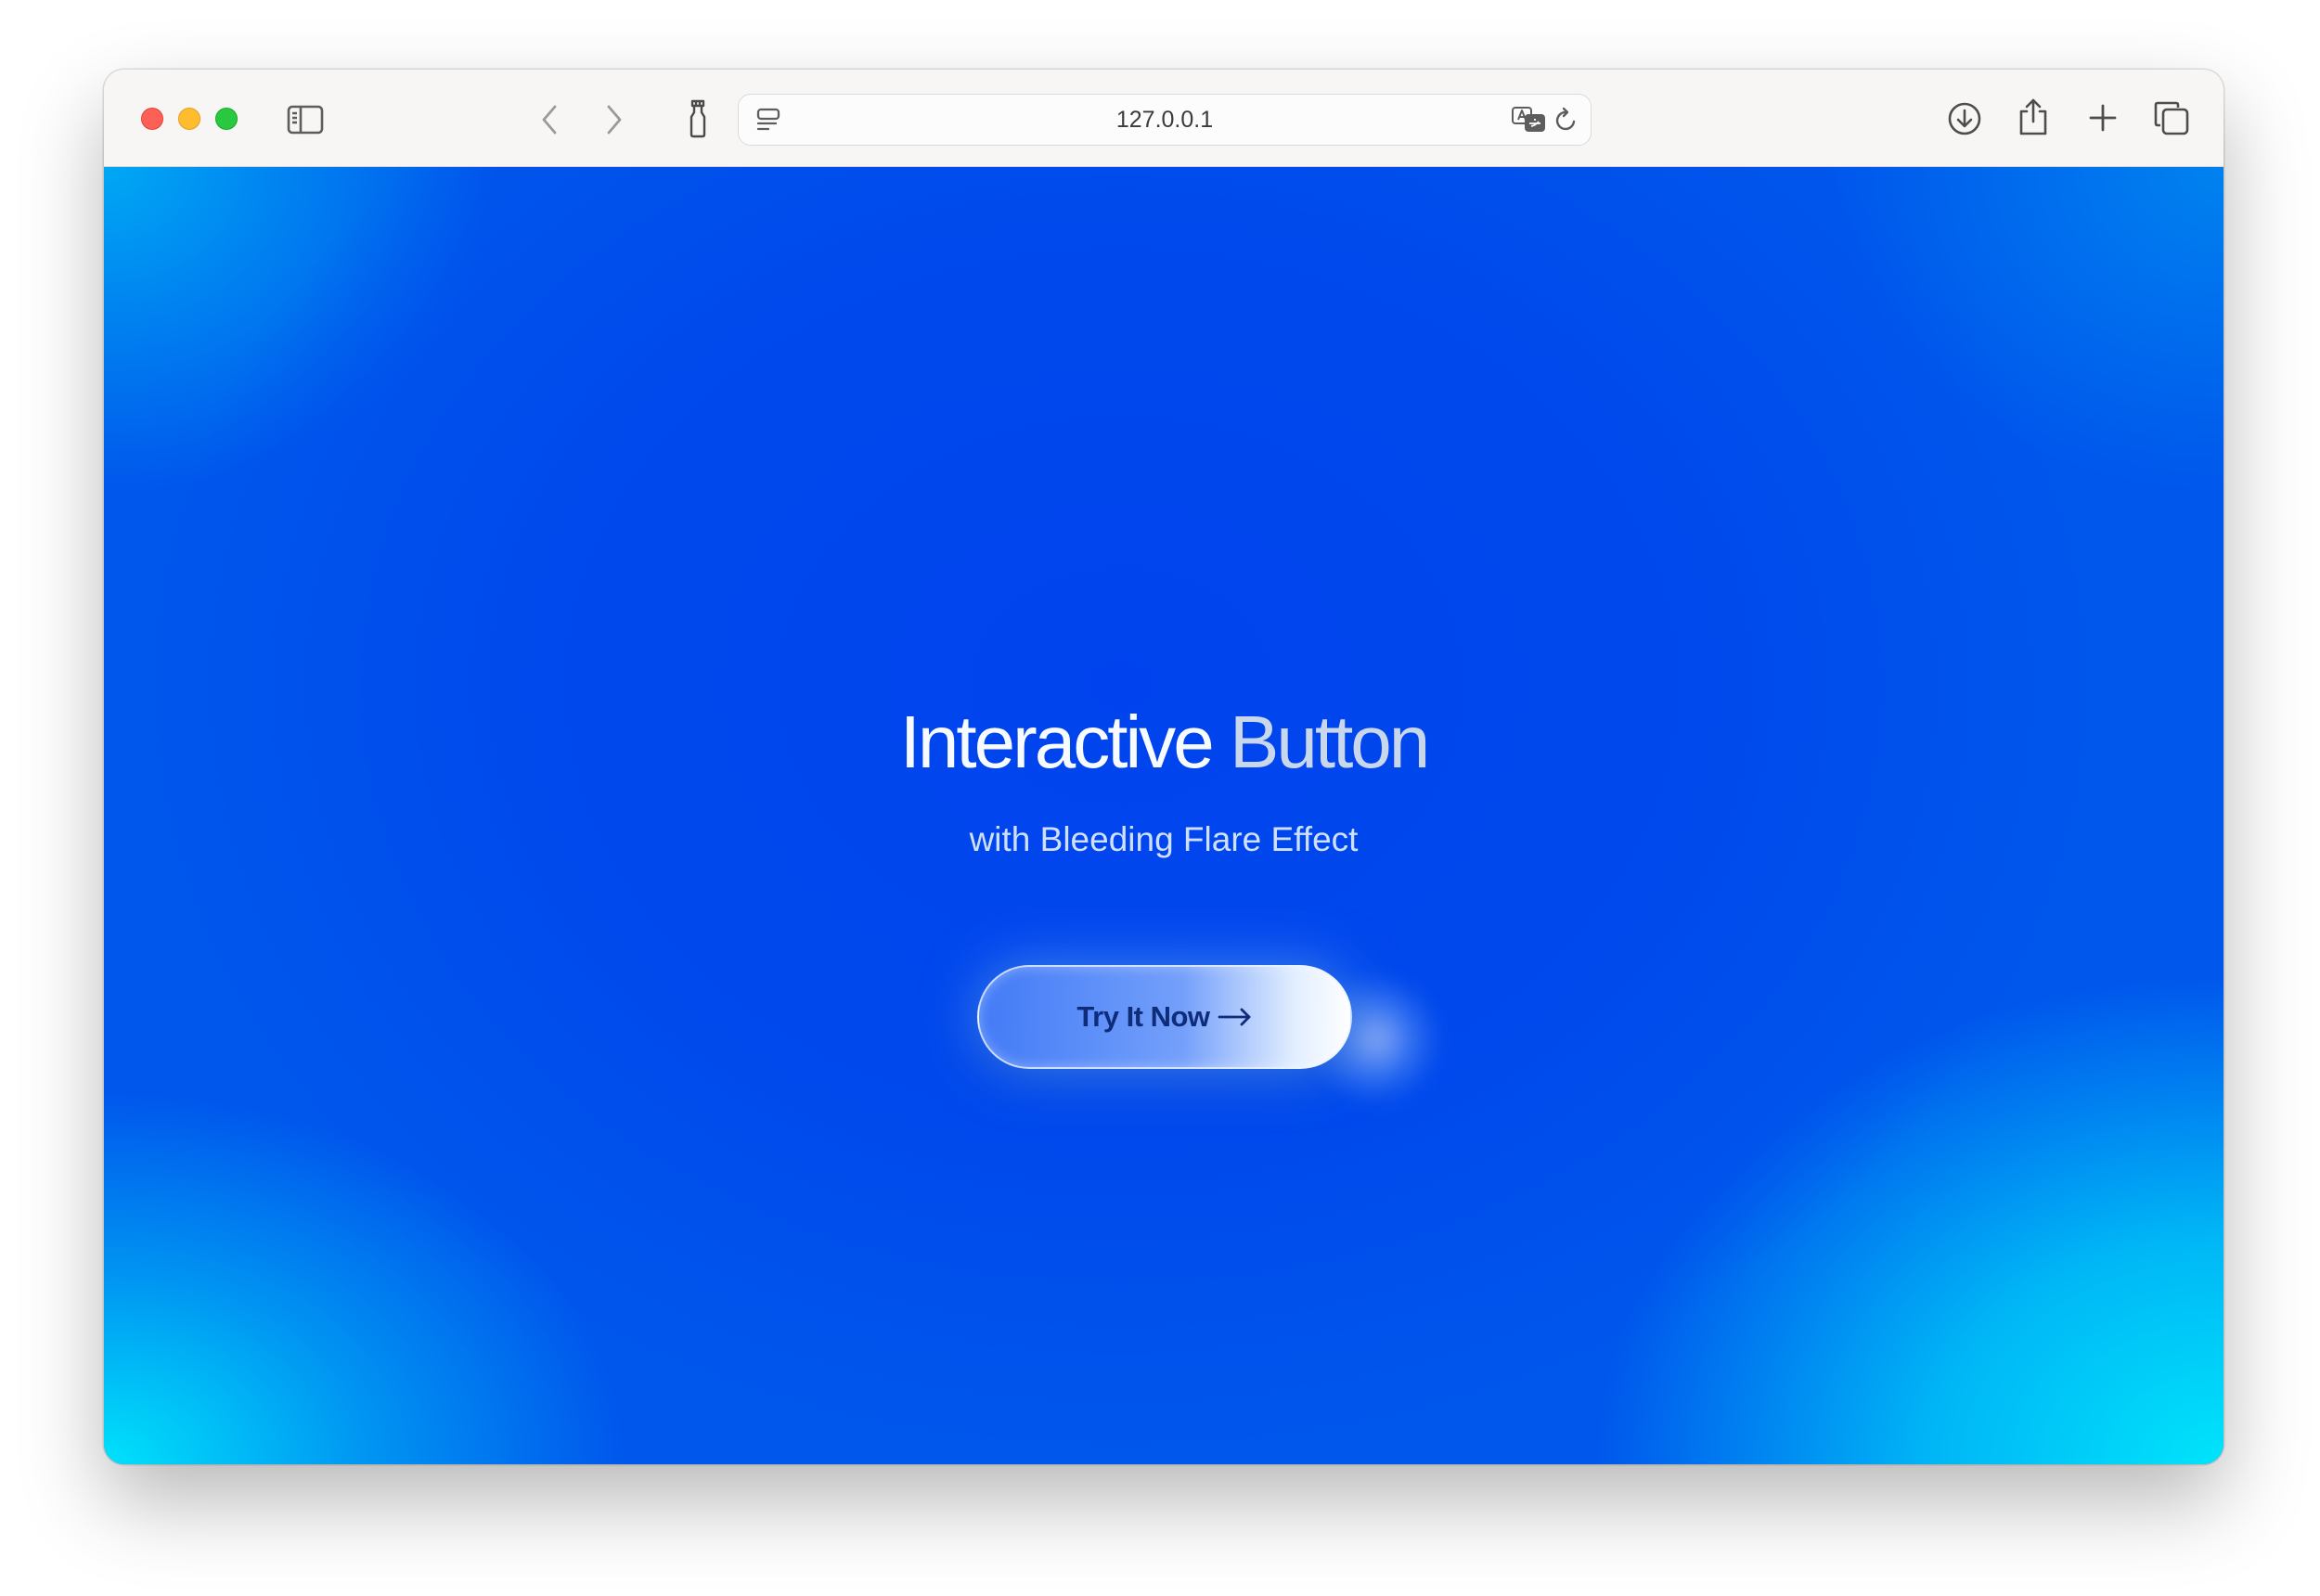 Image resolution: width=2320 pixels, height=1596 pixels. What do you see at coordinates (2102, 118) in the screenshot?
I see `new-tab-icon` at bounding box center [2102, 118].